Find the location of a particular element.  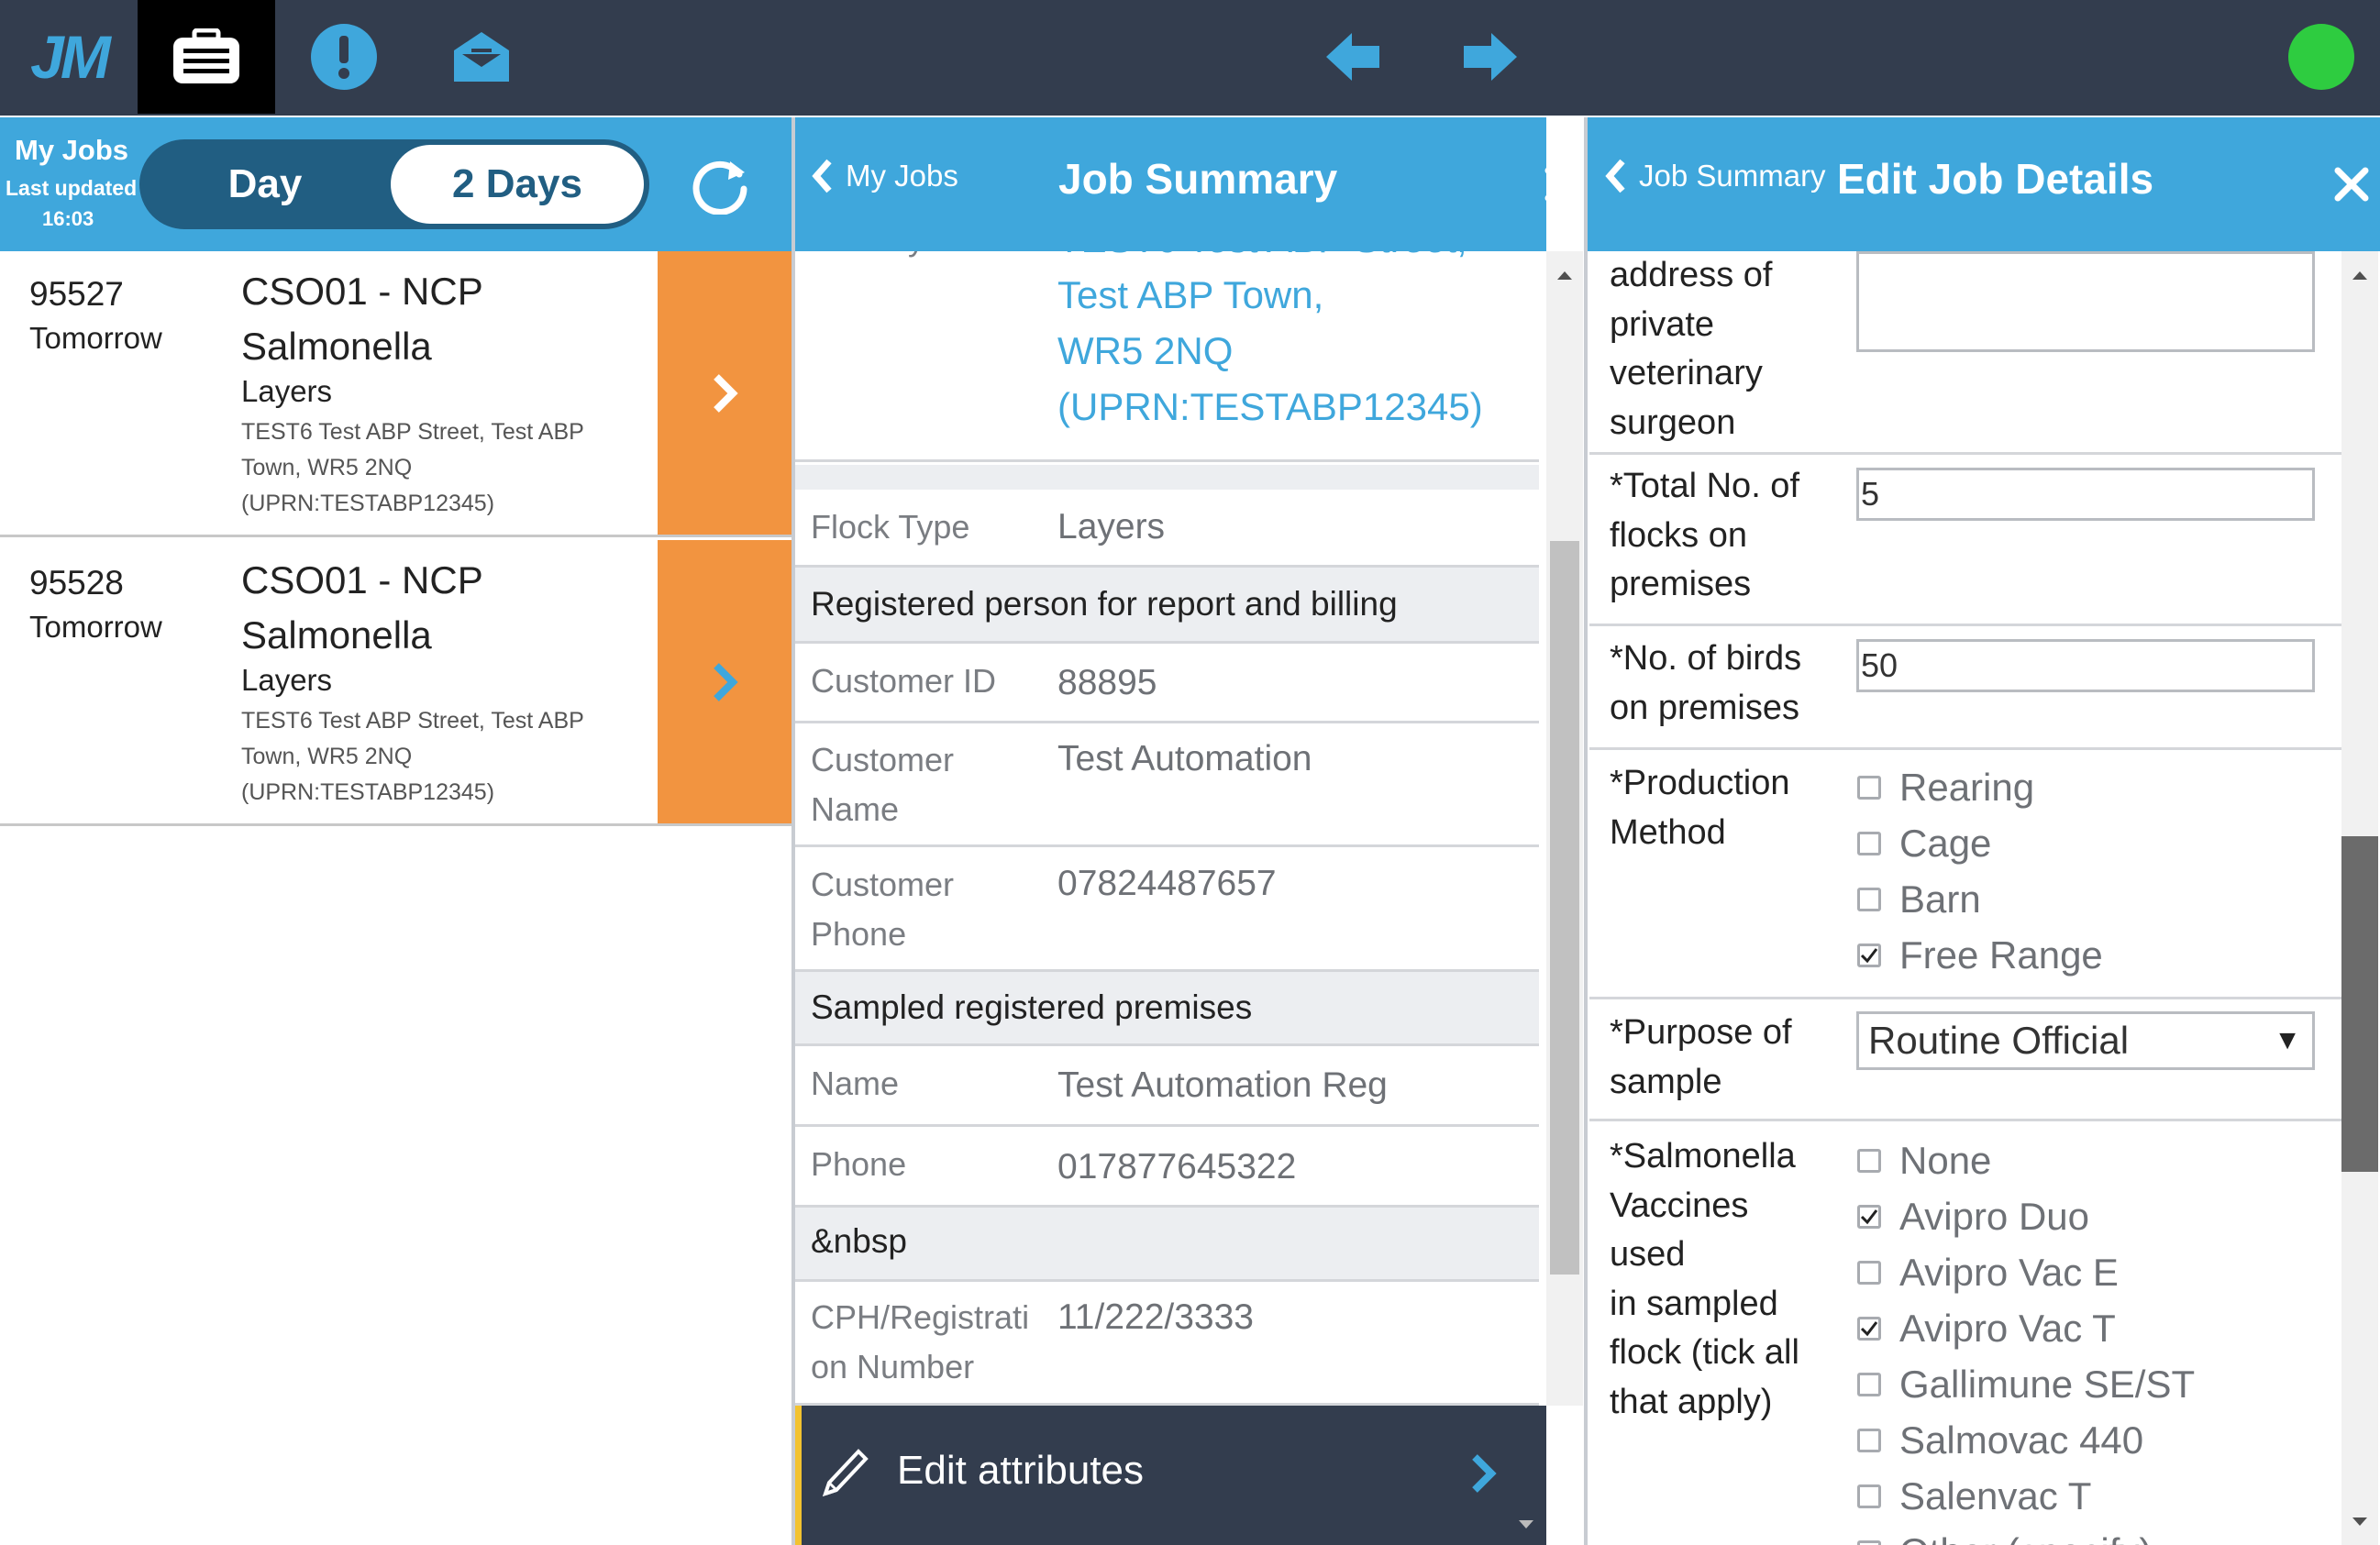

edit-details-scrollbar is located at coordinates (2359, 898).